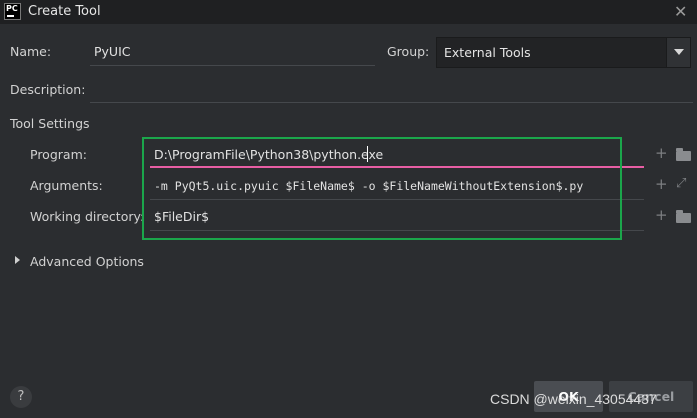  What do you see at coordinates (397, 167) in the screenshot?
I see `program-field-focus-underline` at bounding box center [397, 167].